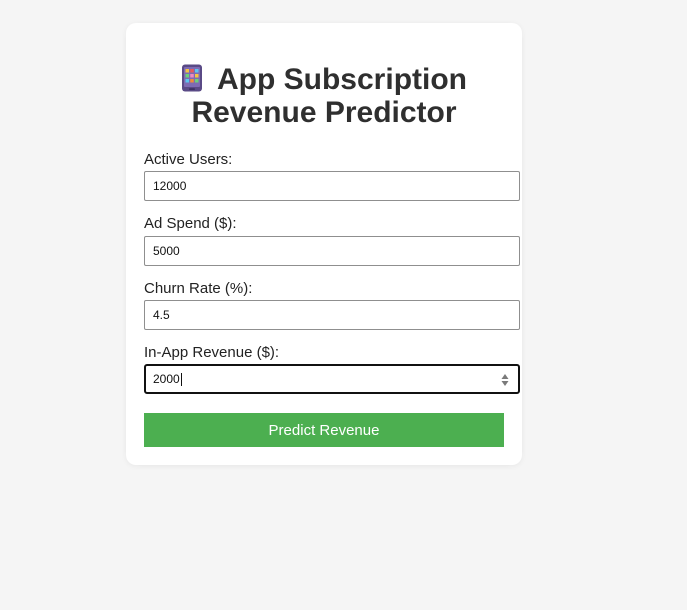 The image size is (687, 610). Describe the element at coordinates (332, 379) in the screenshot. I see `in-app-revenue-input: 2000` at that location.